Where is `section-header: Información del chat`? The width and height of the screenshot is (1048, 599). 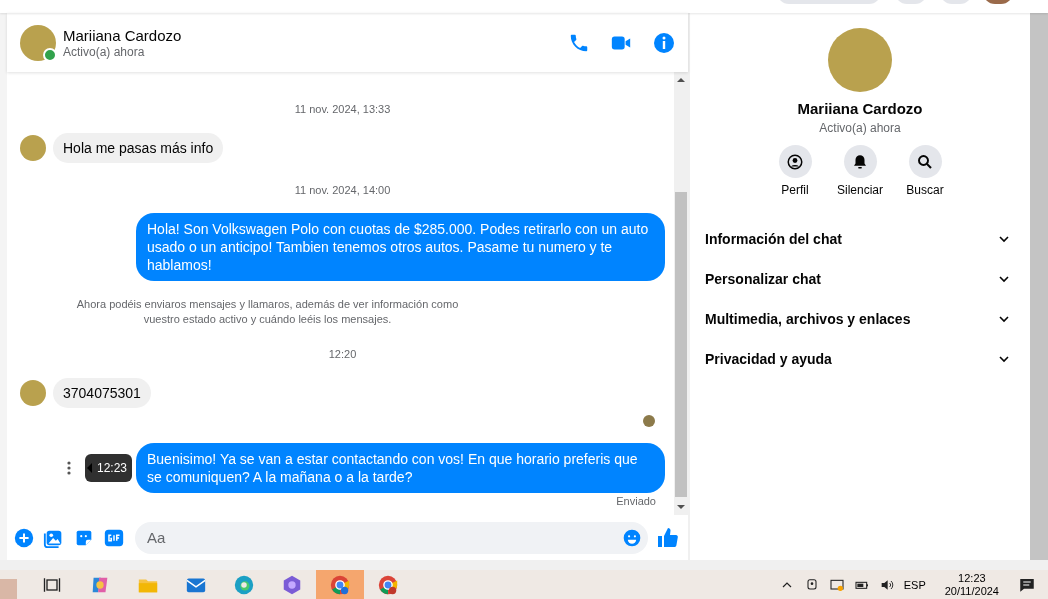
section-header: Información del chat is located at coordinates (860, 239).